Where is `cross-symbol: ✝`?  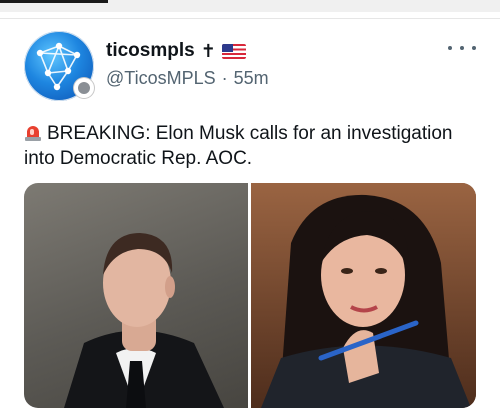 cross-symbol: ✝ is located at coordinates (208, 50).